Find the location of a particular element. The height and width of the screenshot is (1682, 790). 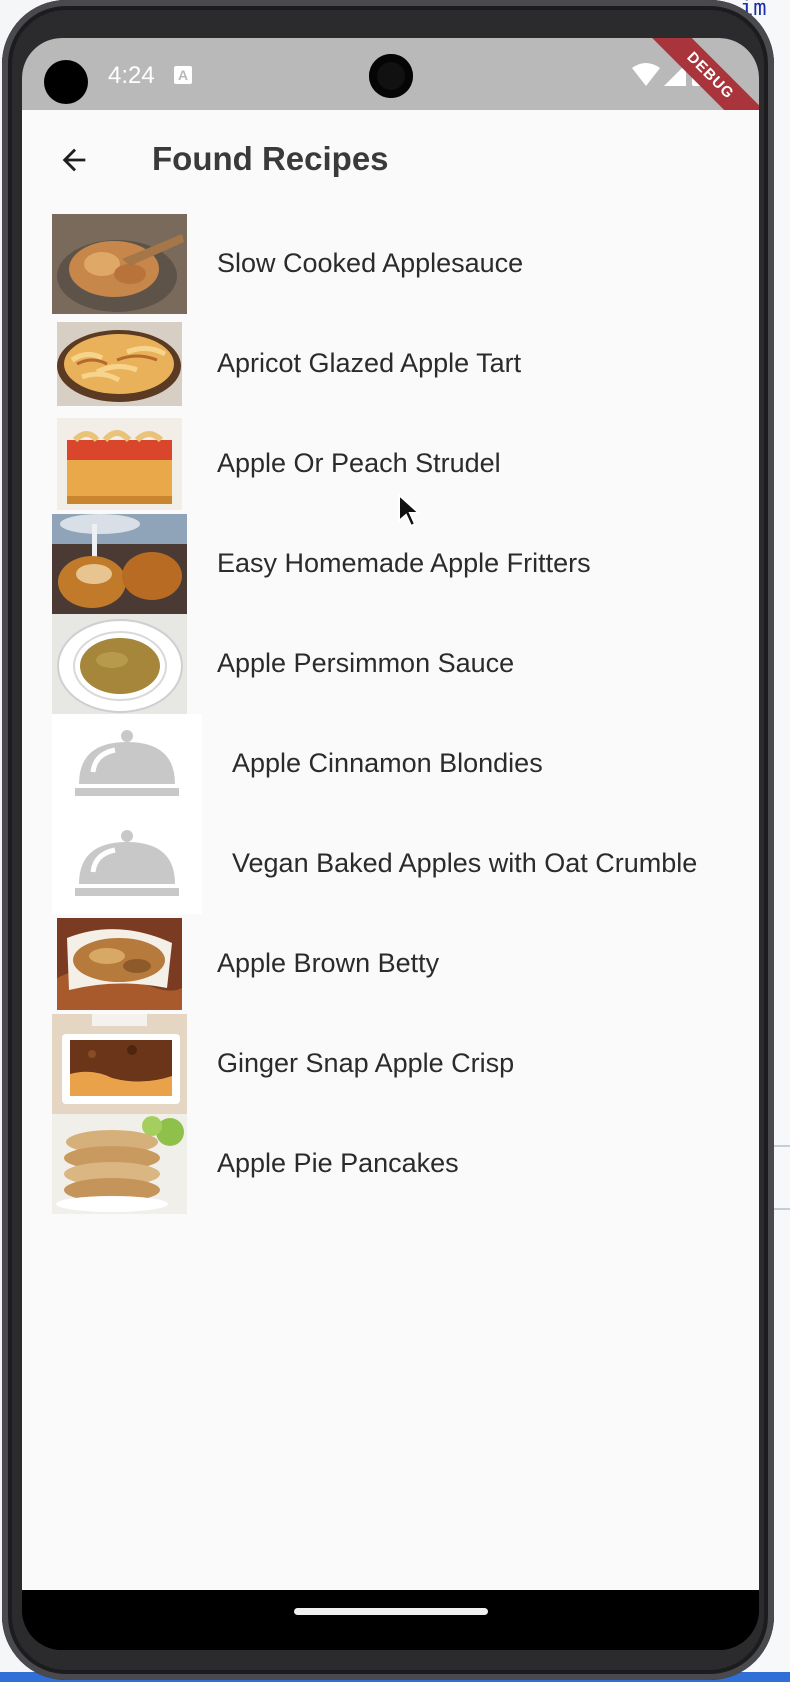

recipe-row: Vegan Baked Apples with Oat Crumble is located at coordinates (390, 864).